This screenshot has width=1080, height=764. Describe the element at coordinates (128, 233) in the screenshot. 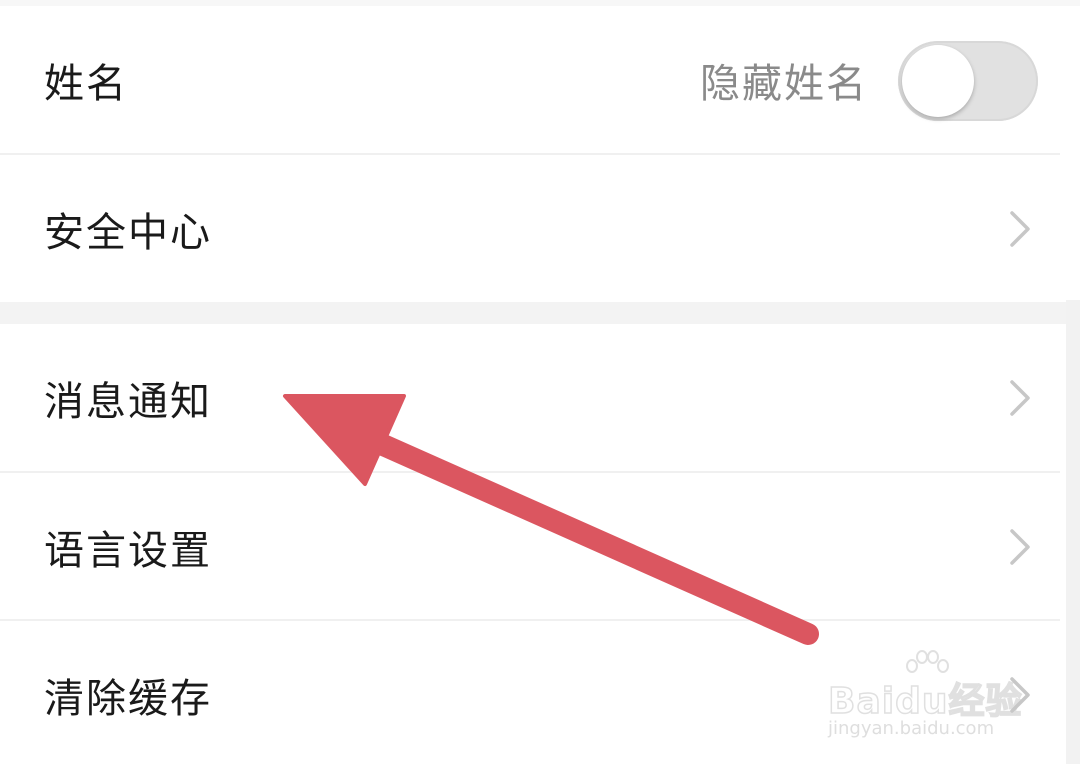

I see `row-label-security-center: 安全中心` at that location.